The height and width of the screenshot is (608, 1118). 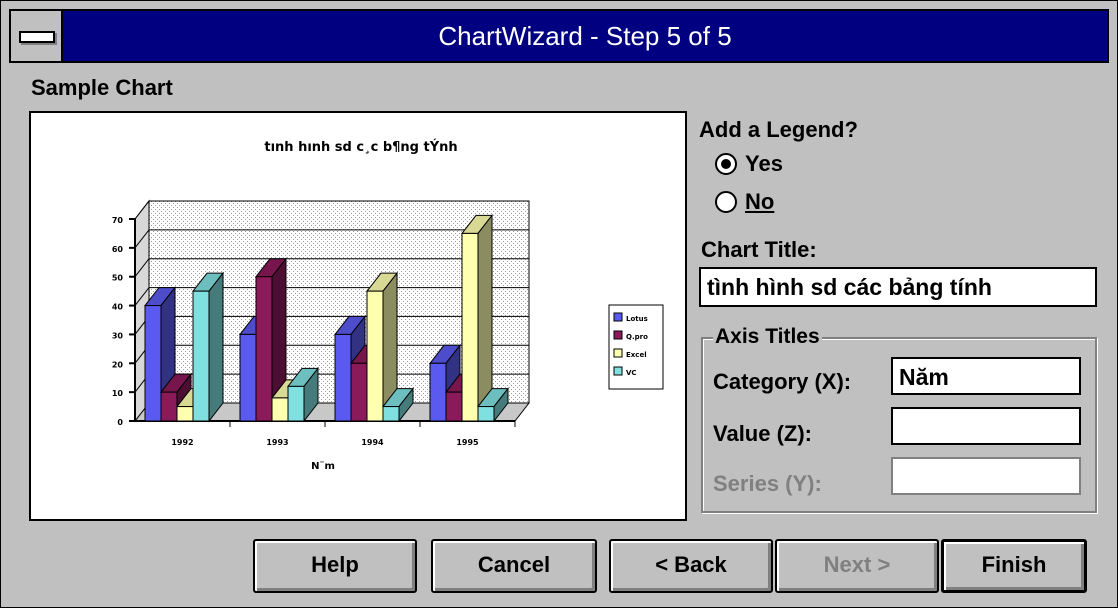 I want to click on y-tick-label: 50, so click(x=118, y=278).